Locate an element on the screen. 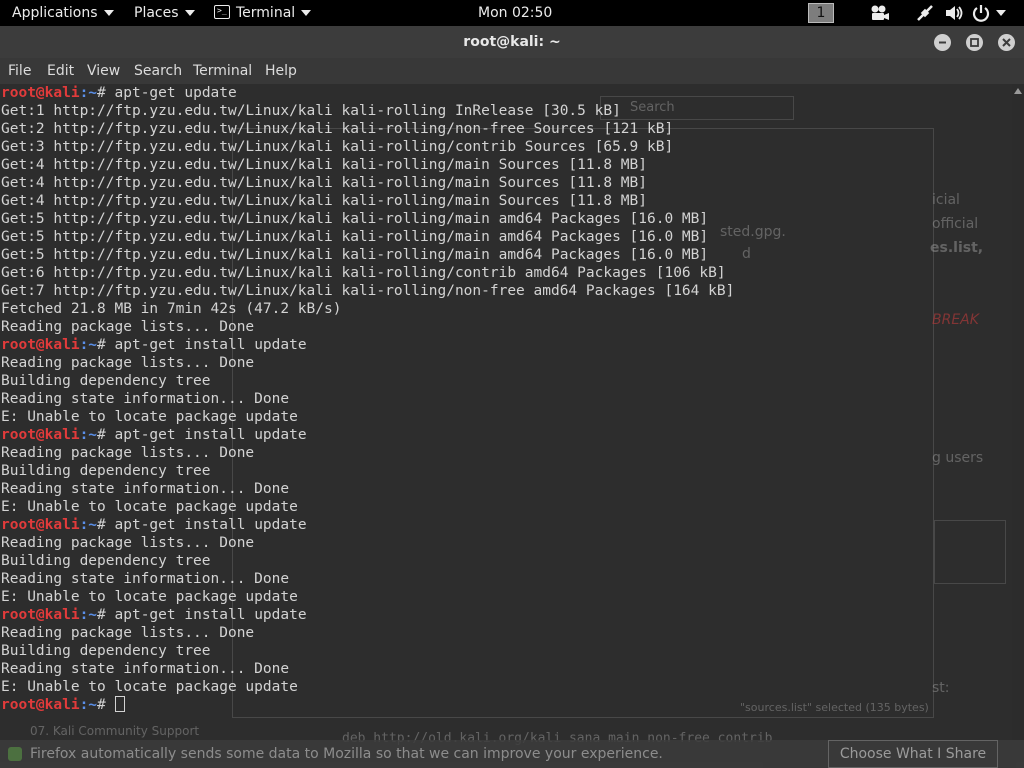 This screenshot has height=768, width=1024. power-icon is located at coordinates (981, 13).